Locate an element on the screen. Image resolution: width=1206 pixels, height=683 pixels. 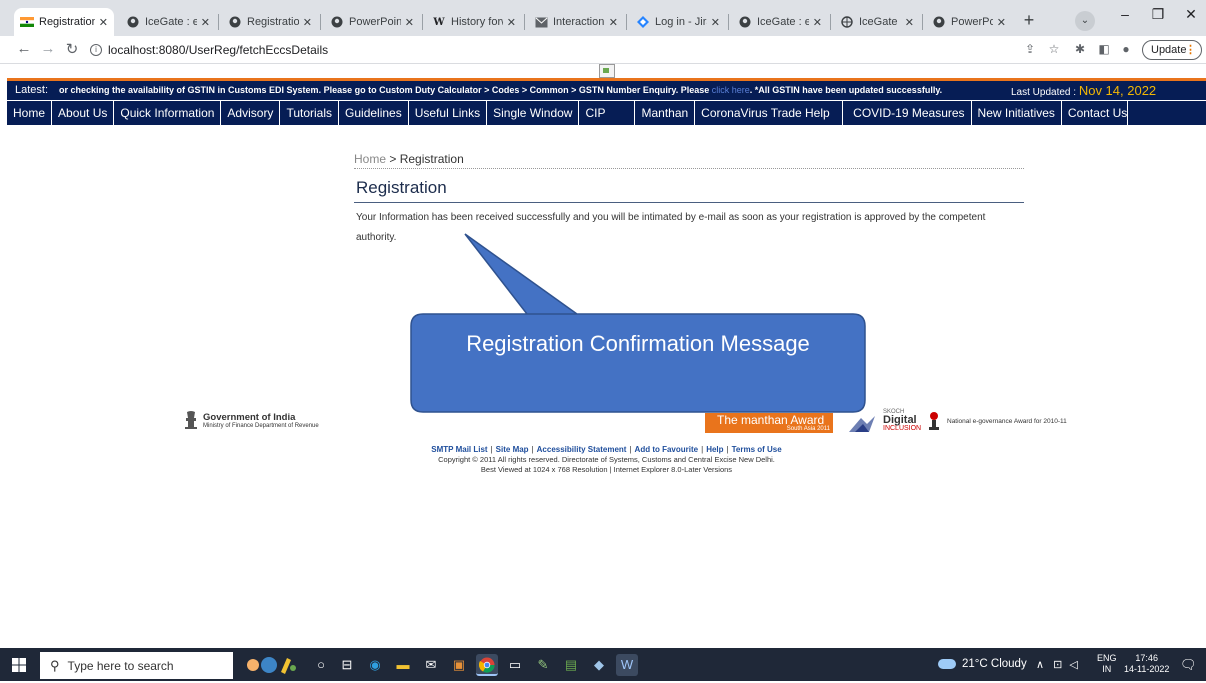
goi-title: Government of India is located at coordinates (249, 417).